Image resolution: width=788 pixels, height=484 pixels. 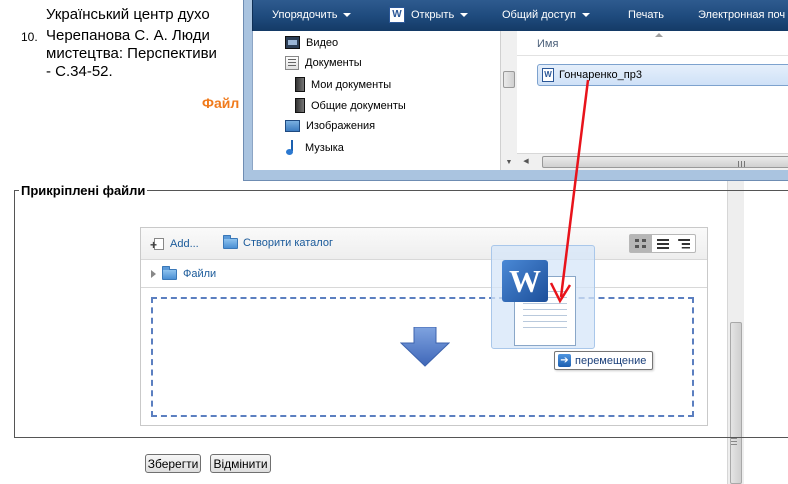 I want to click on nav-item-my-documents: Мои документы, so click(x=343, y=84).